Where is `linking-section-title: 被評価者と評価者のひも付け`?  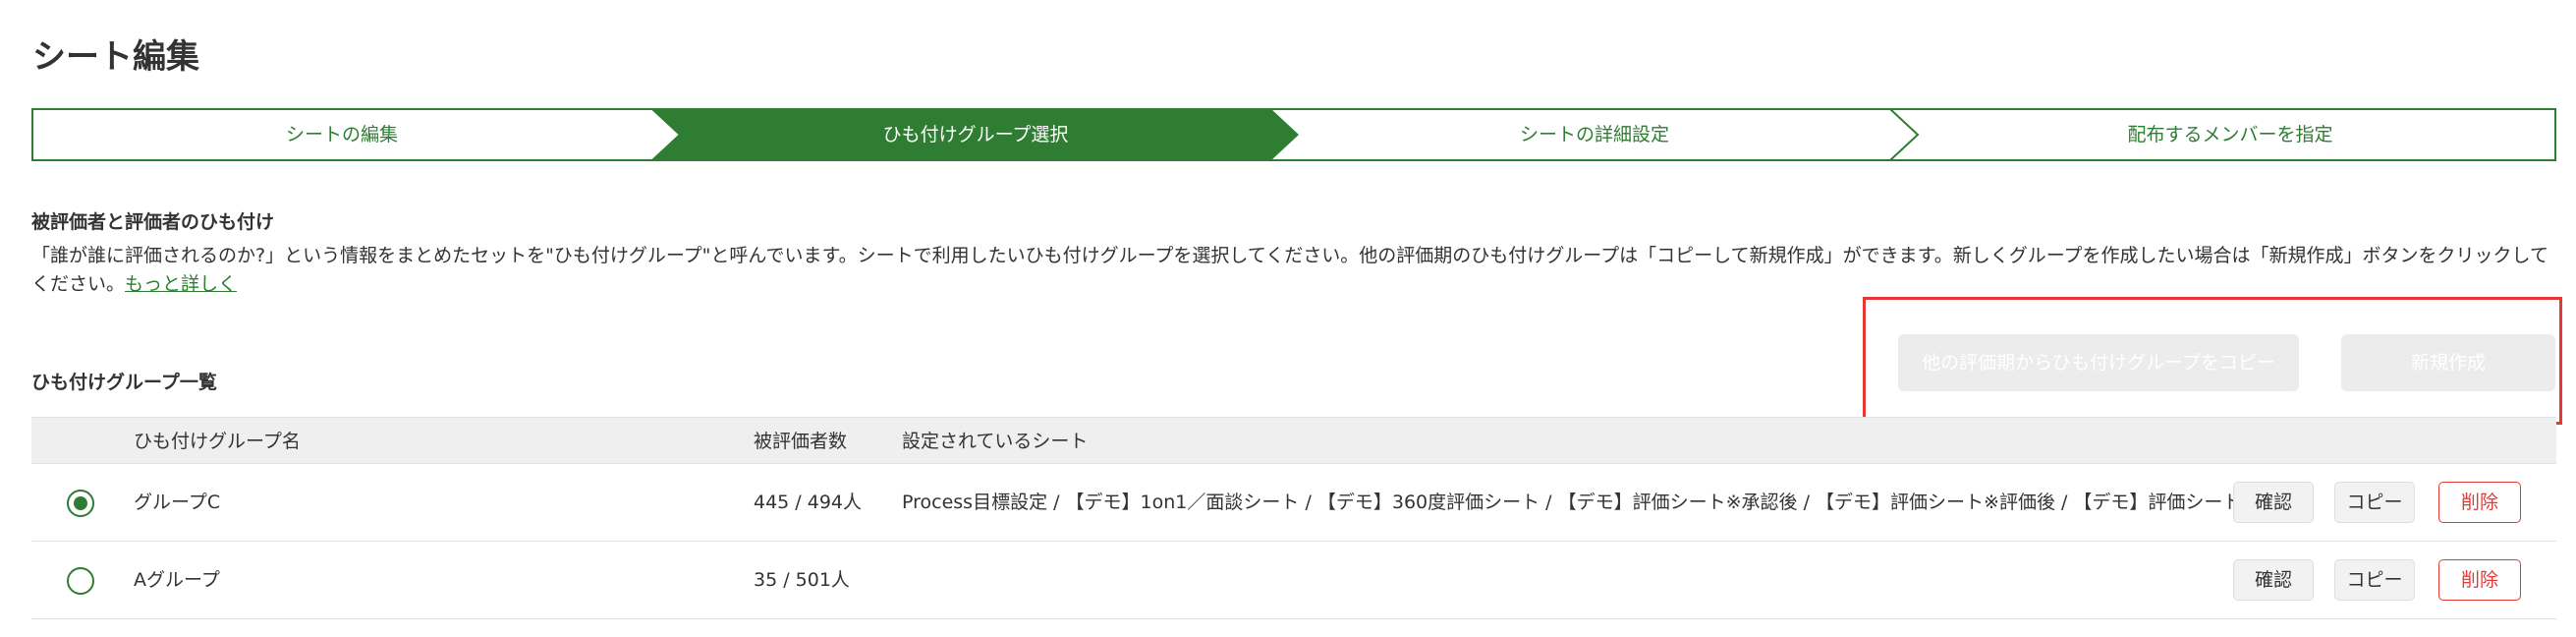 linking-section-title: 被評価者と評価者のひも付け is located at coordinates (153, 222).